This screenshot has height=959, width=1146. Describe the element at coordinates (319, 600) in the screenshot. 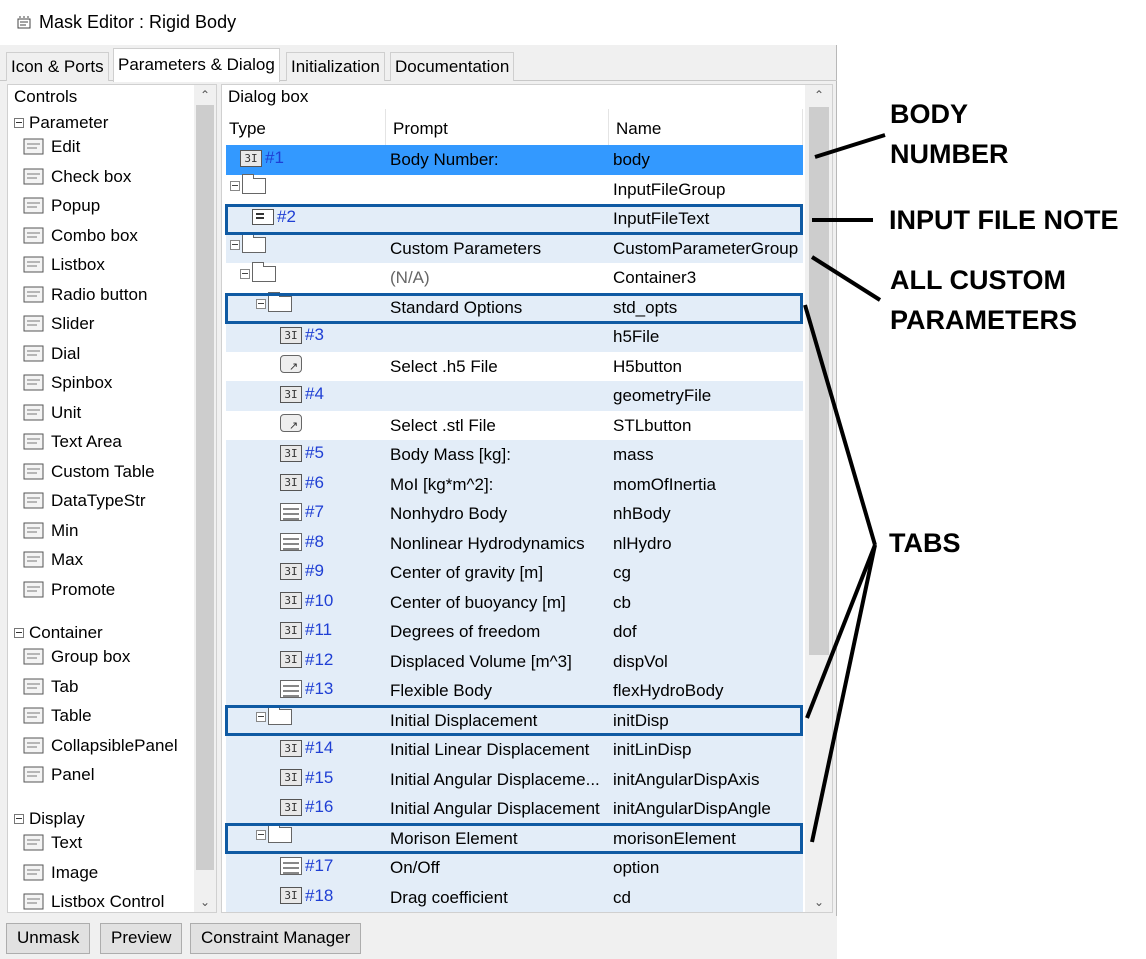

I see `parameter-index: #10` at that location.